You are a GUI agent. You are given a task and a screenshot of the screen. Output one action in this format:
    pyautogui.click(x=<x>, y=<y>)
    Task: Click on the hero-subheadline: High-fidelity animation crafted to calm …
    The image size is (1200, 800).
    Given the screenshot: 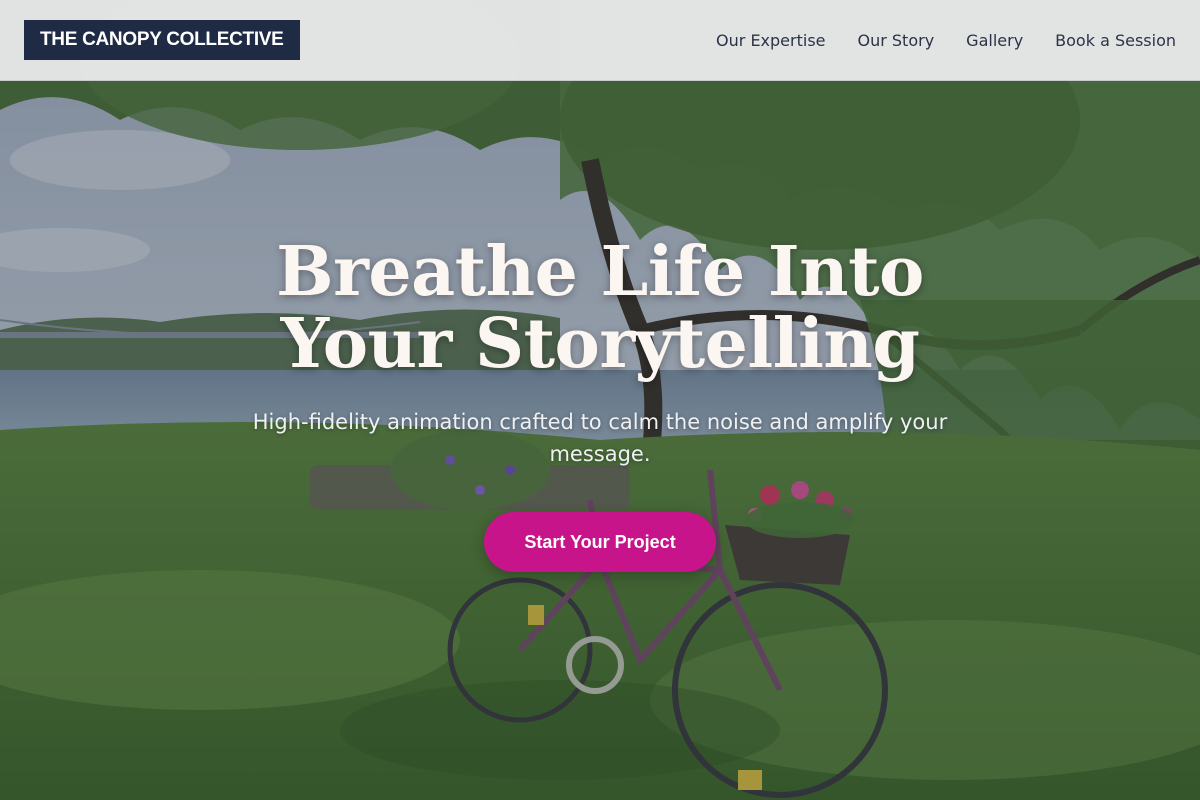 What is the action you would take?
    pyautogui.click(x=600, y=438)
    